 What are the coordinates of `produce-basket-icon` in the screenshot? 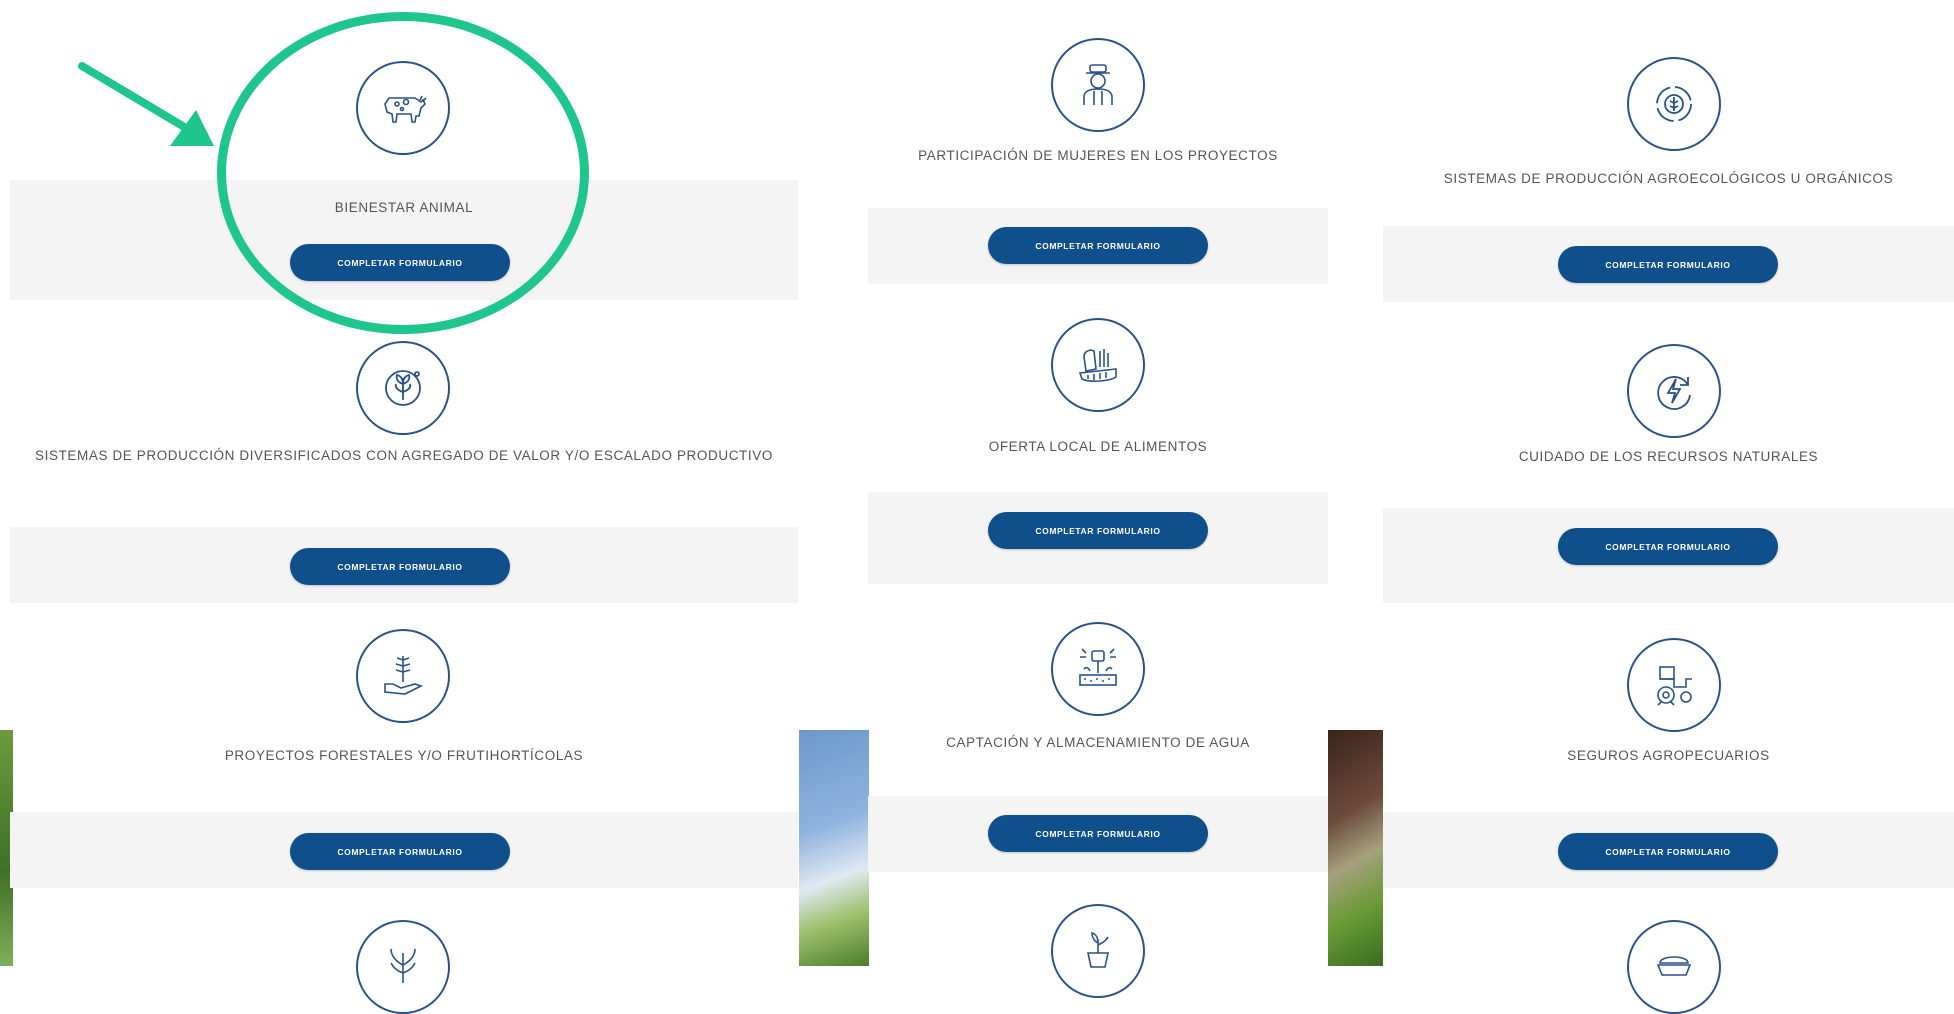 It's located at (1098, 365).